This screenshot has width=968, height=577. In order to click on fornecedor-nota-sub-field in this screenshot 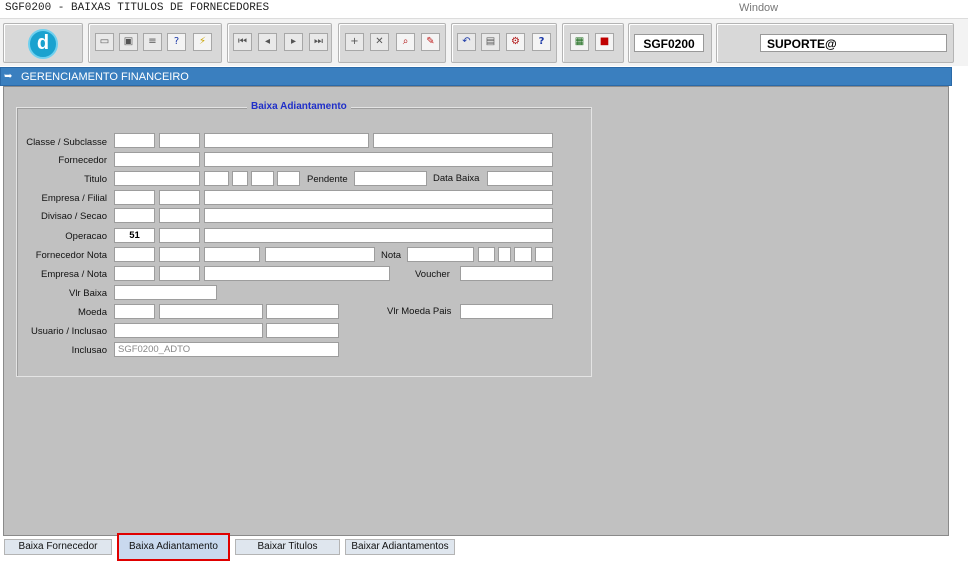, I will do `click(179, 254)`.